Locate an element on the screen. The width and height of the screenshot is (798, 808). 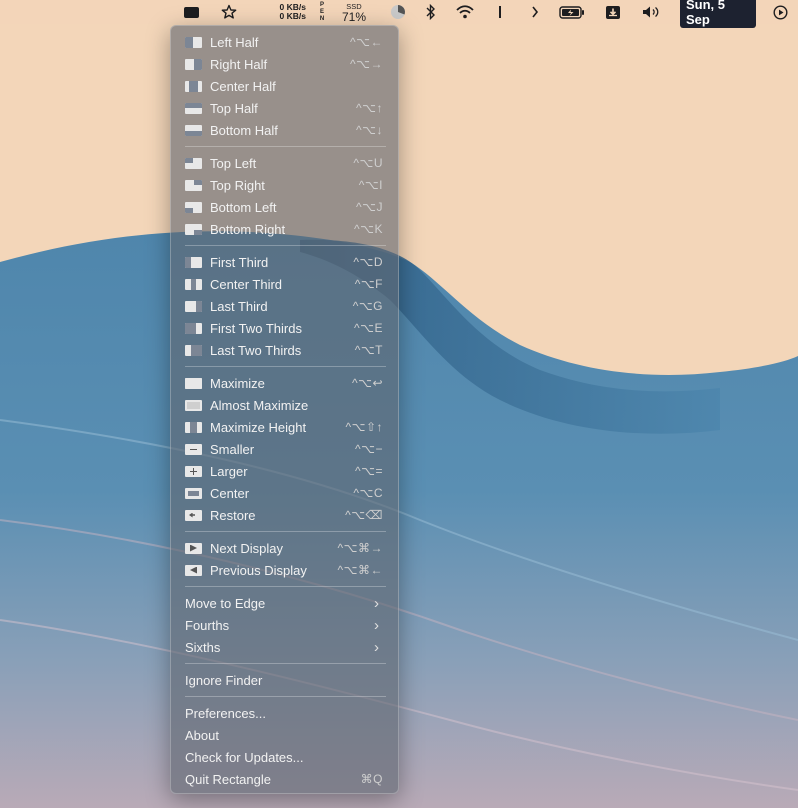
menu-item-quit-rectangle: Quit Rectangle ⌘Q is located at coordinates (284, 779).